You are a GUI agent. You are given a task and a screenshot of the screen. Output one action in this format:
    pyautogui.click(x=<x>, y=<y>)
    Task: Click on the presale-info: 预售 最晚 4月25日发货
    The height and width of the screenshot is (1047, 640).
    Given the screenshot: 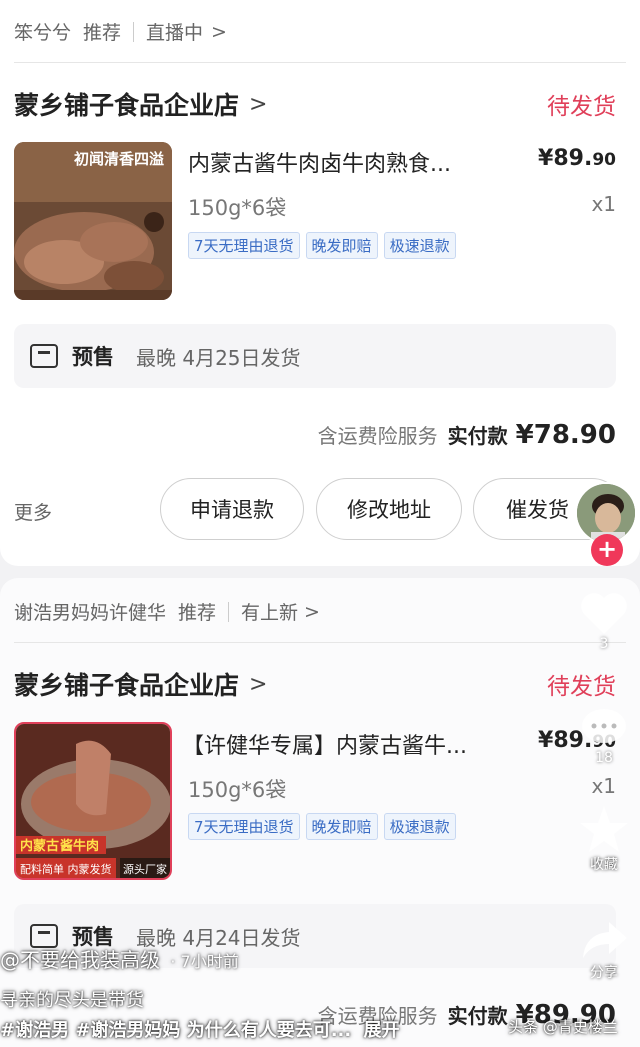 What is the action you would take?
    pyautogui.click(x=315, y=356)
    